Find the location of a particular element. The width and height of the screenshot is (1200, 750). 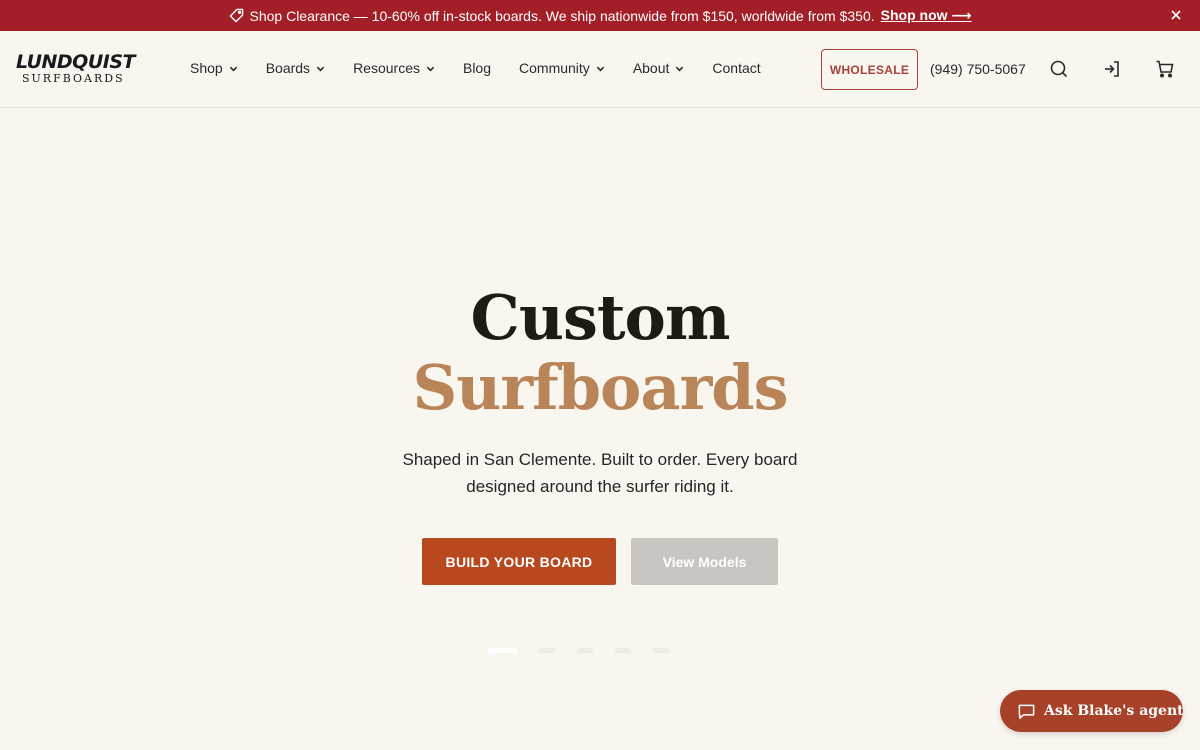

logo: LUNDQUIST SURFBOARDS is located at coordinates (75, 70).